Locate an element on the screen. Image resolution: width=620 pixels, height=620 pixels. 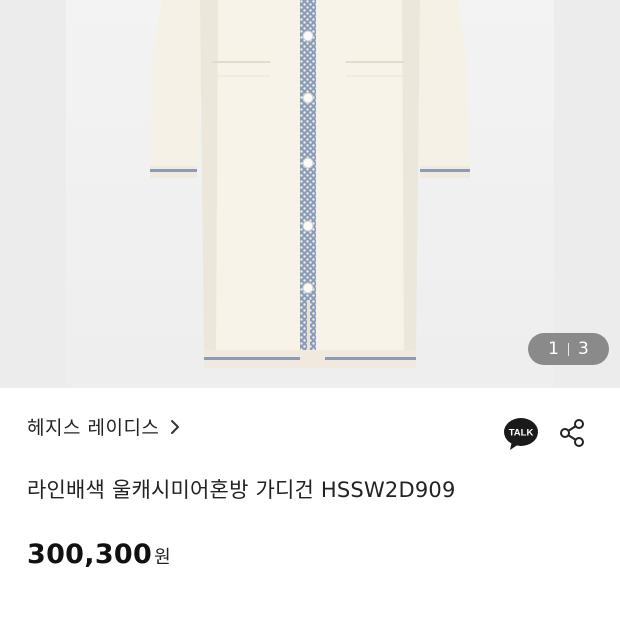
kakaotalk-icon: TALK is located at coordinates (521, 434).